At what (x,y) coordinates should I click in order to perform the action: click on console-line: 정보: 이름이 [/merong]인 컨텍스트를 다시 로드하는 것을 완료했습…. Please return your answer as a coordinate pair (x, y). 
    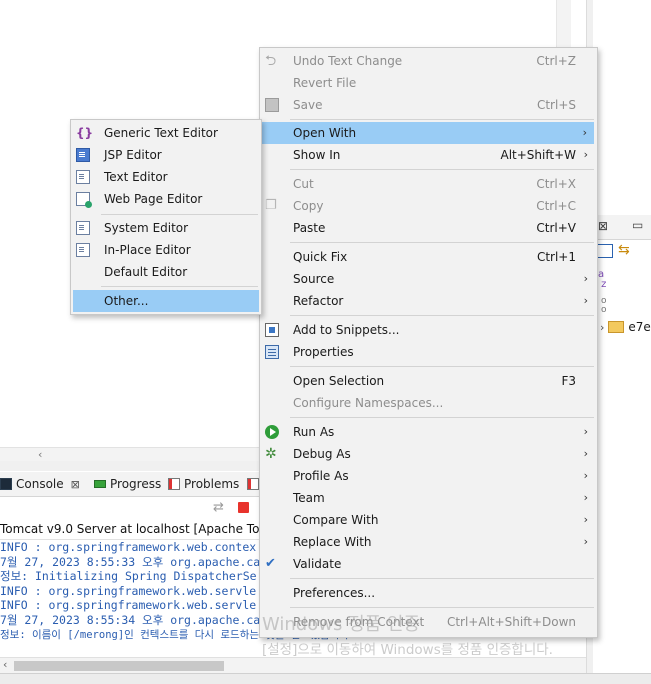
    Looking at the image, I should click on (174, 634).